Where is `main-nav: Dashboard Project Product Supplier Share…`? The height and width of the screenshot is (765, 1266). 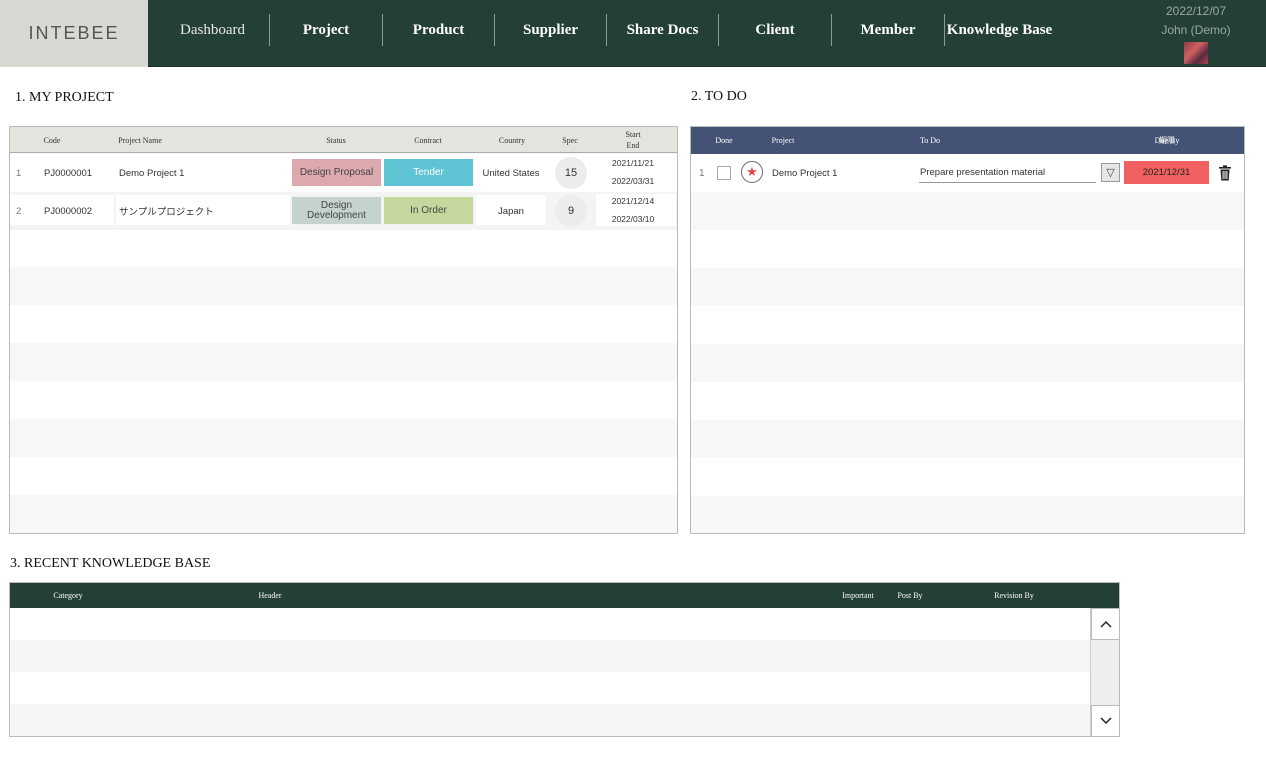 main-nav: Dashboard Project Product Supplier Share… is located at coordinates (605, 30).